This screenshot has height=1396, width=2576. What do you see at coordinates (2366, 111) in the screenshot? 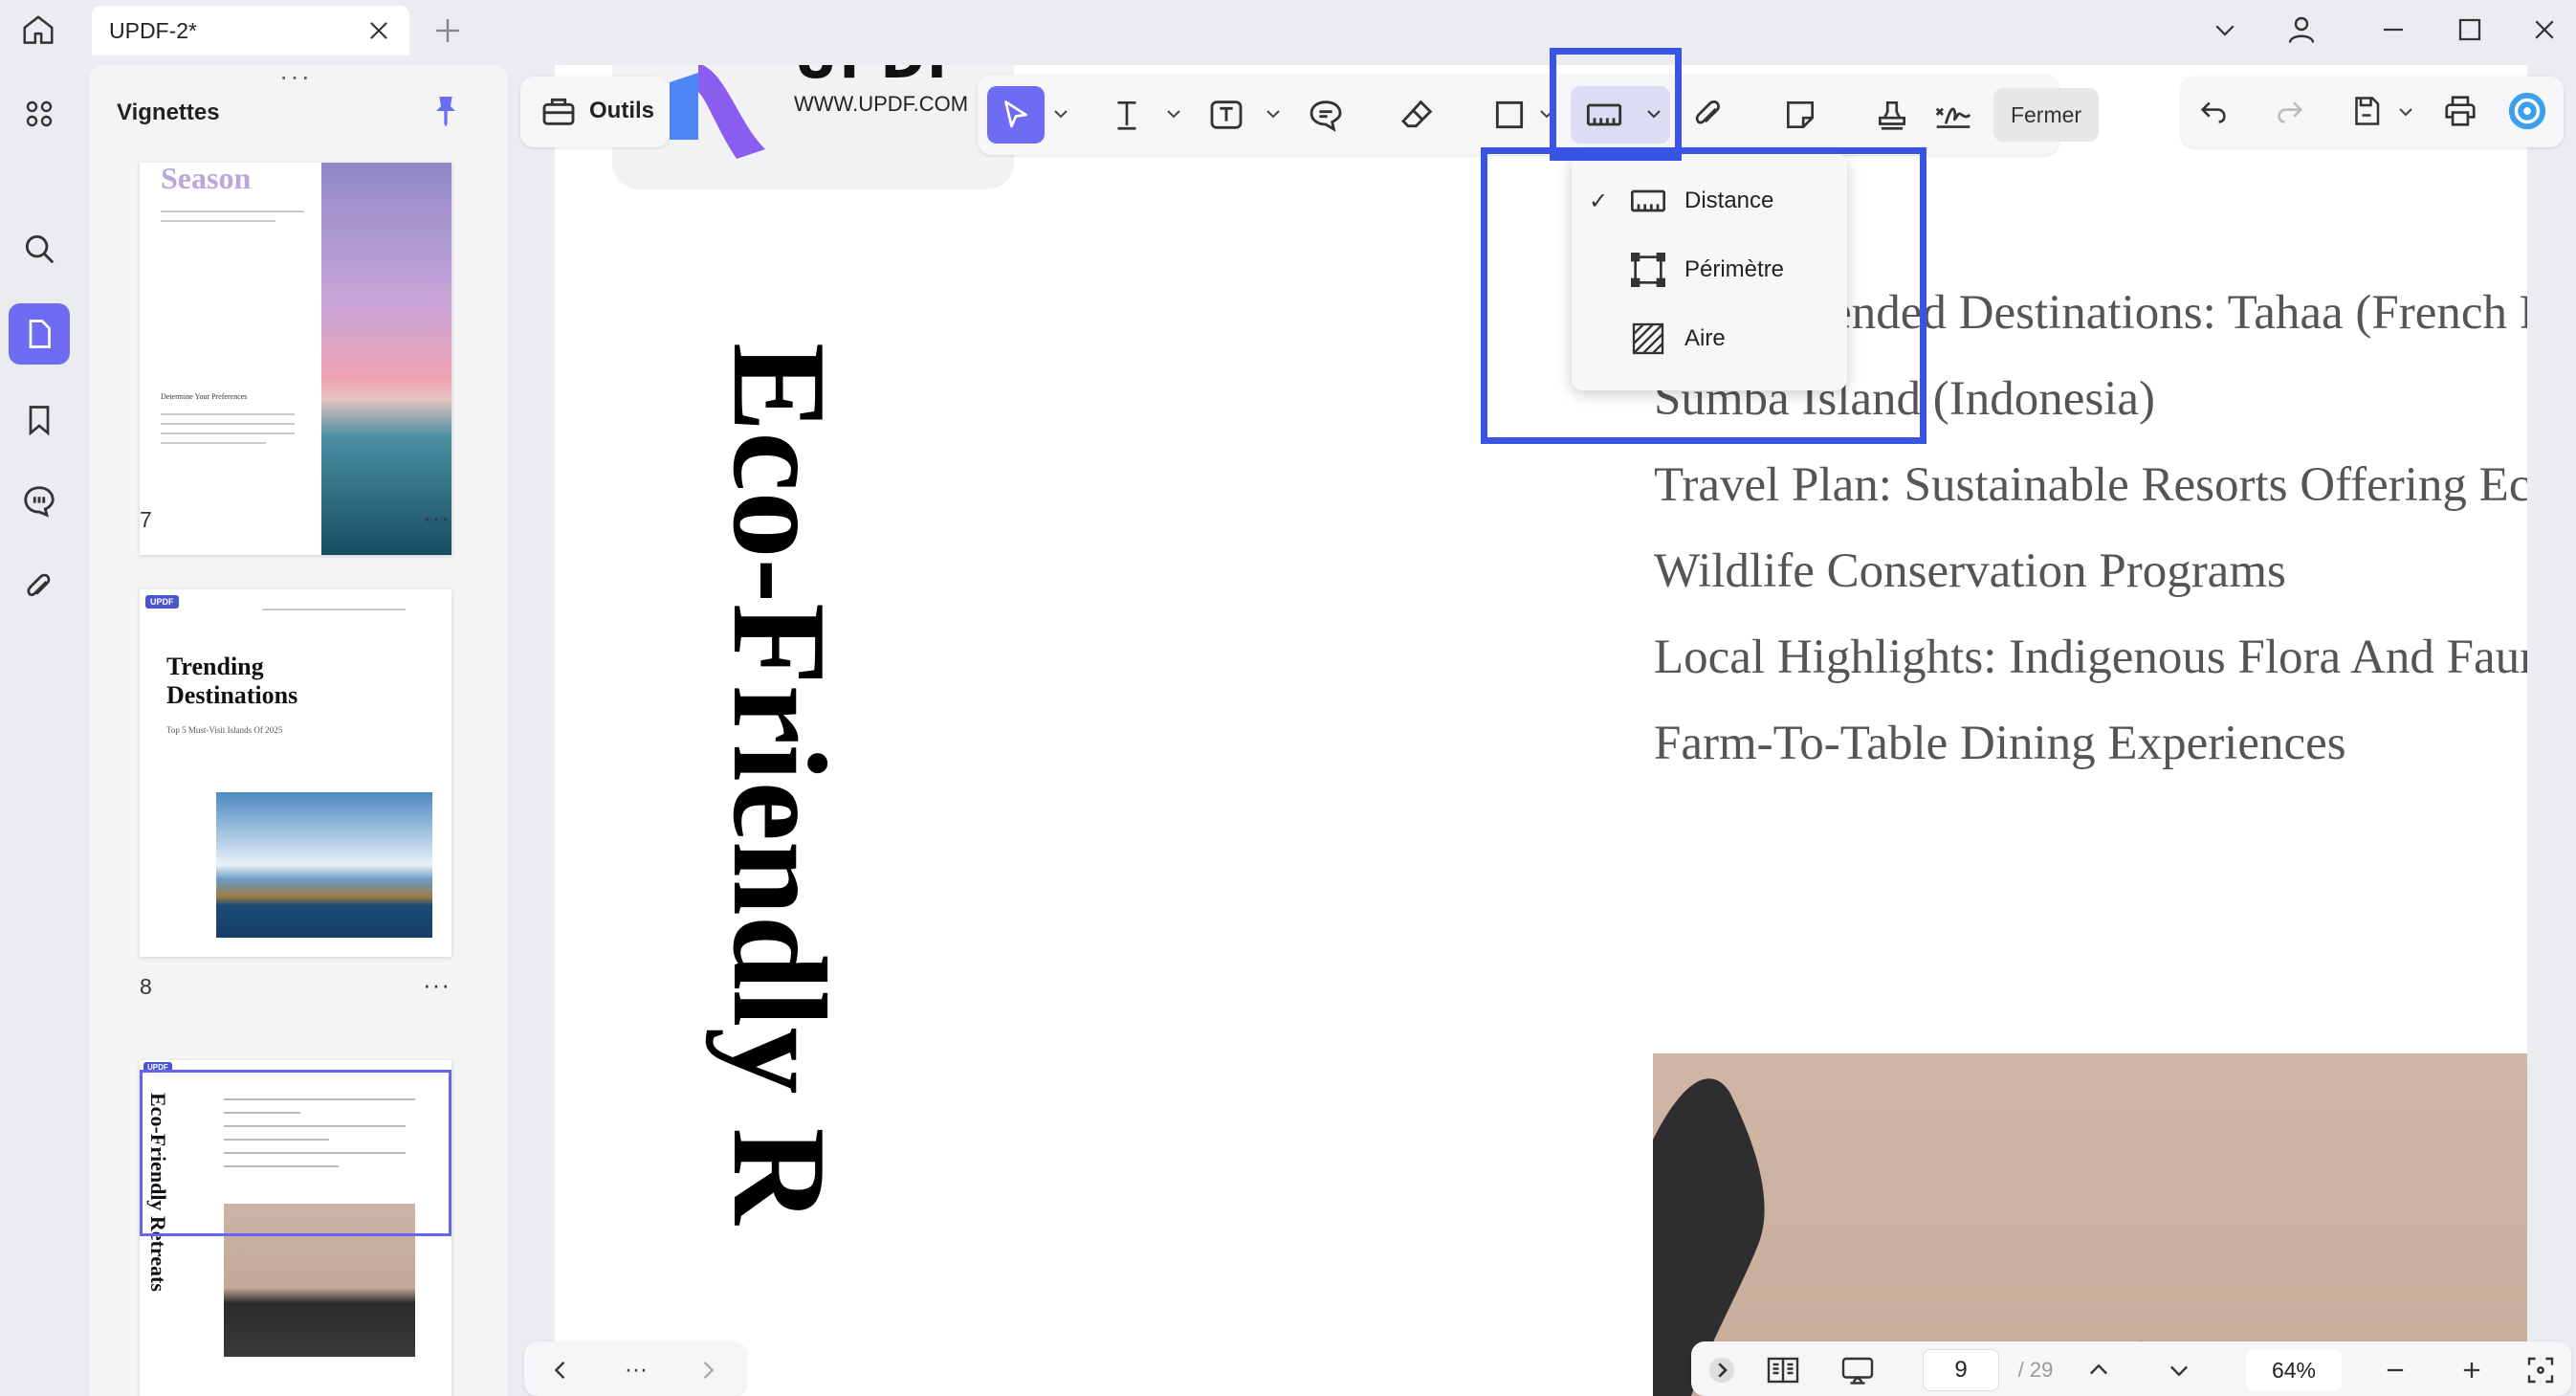
I see `save-button` at bounding box center [2366, 111].